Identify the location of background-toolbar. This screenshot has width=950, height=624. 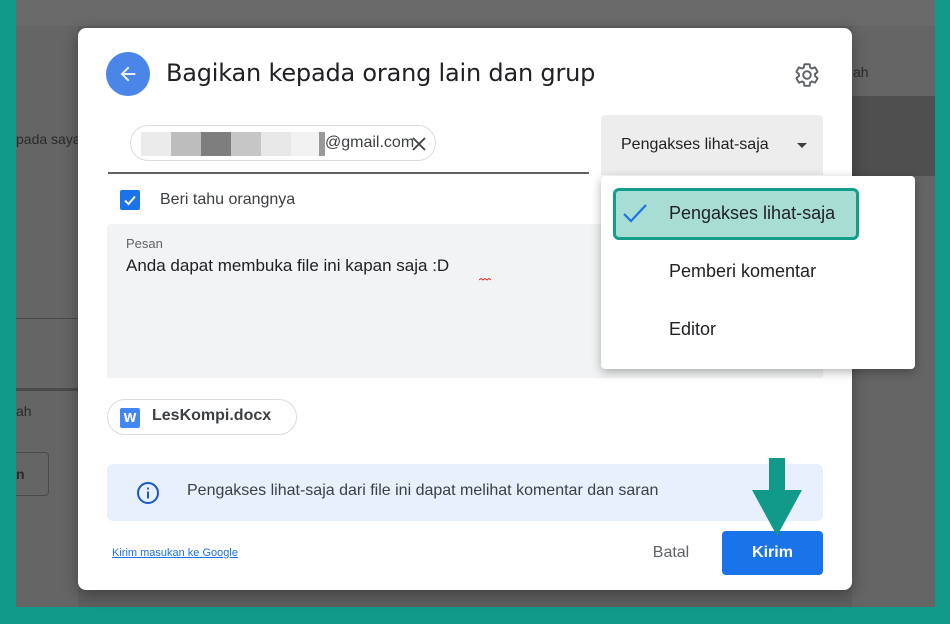
(475, 13).